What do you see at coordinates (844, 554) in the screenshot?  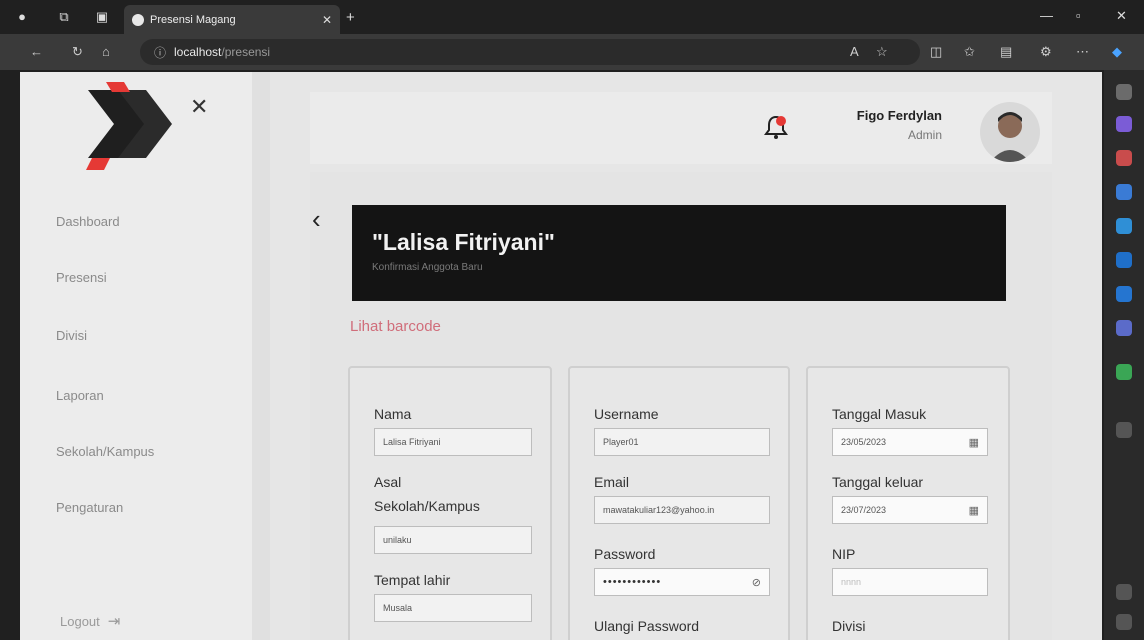 I see `nip-label: NIP` at bounding box center [844, 554].